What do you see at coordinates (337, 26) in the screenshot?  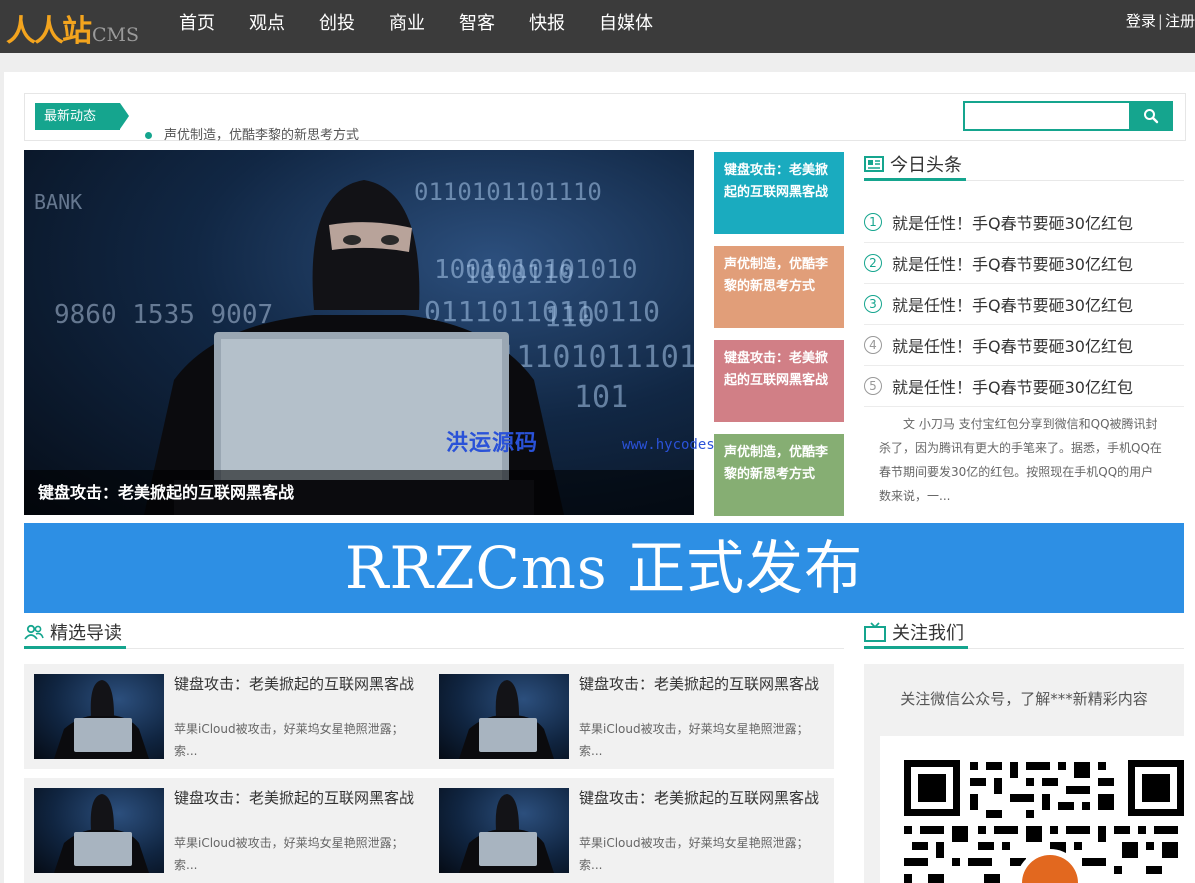 I see `nav-item-venture: 创投` at bounding box center [337, 26].